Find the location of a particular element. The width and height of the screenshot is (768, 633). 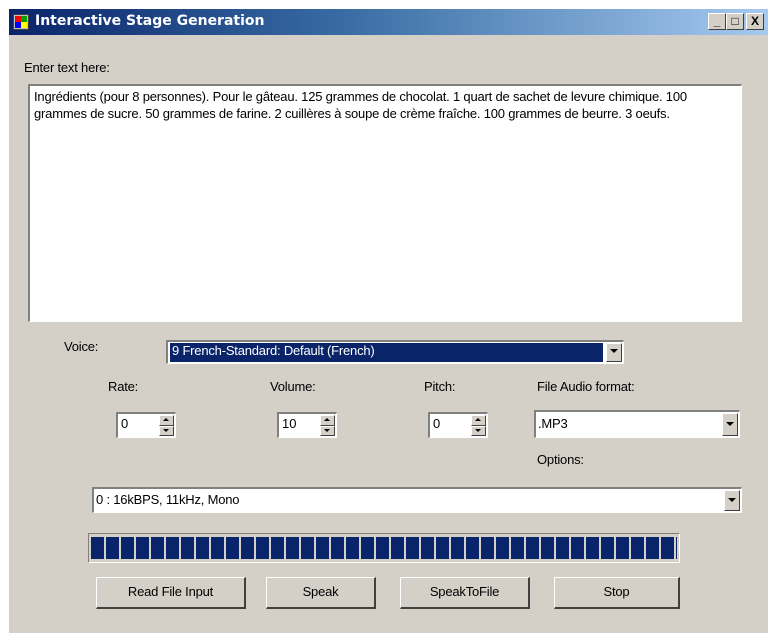

progress-bar is located at coordinates (384, 548).